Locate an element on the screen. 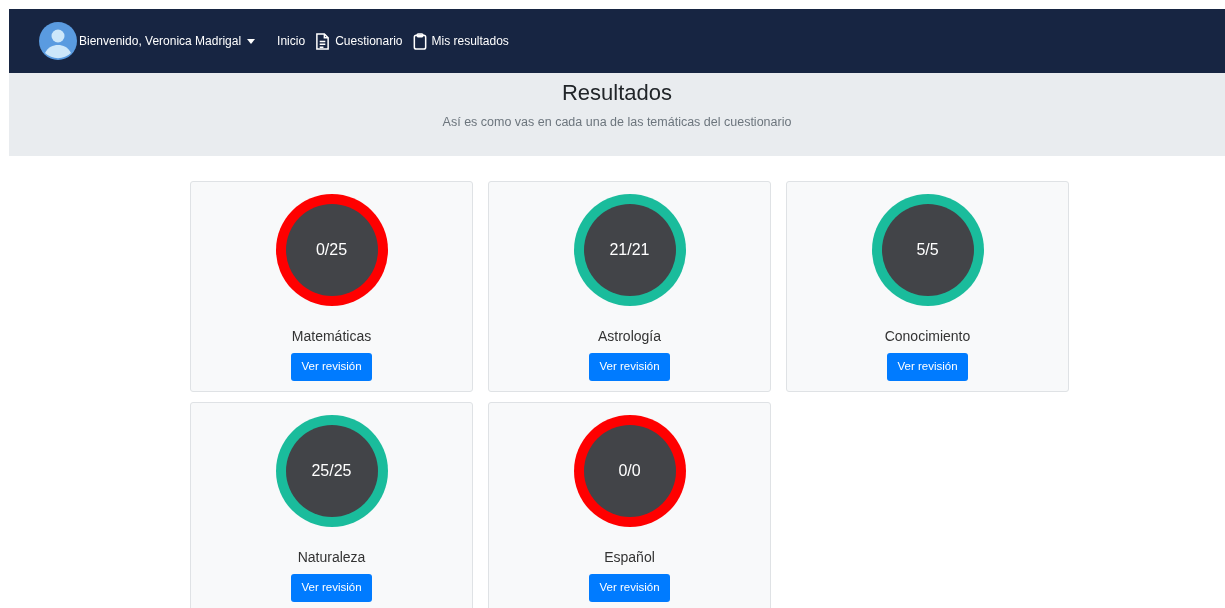 This screenshot has height=608, width=1225. nav-link: Cuestionario is located at coordinates (359, 41).